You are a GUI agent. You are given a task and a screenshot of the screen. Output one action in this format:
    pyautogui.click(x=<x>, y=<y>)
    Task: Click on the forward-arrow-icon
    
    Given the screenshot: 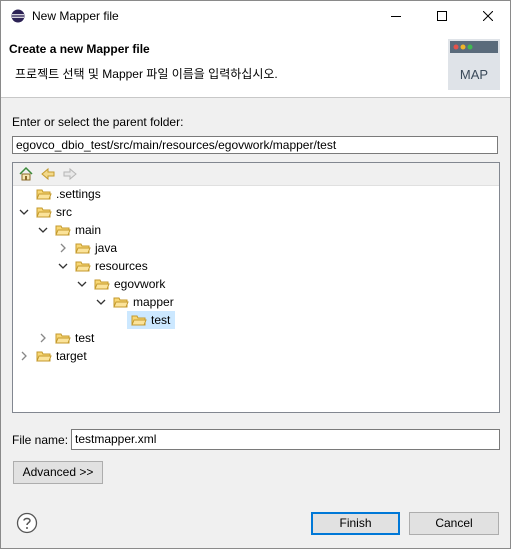 What is the action you would take?
    pyautogui.click(x=70, y=174)
    